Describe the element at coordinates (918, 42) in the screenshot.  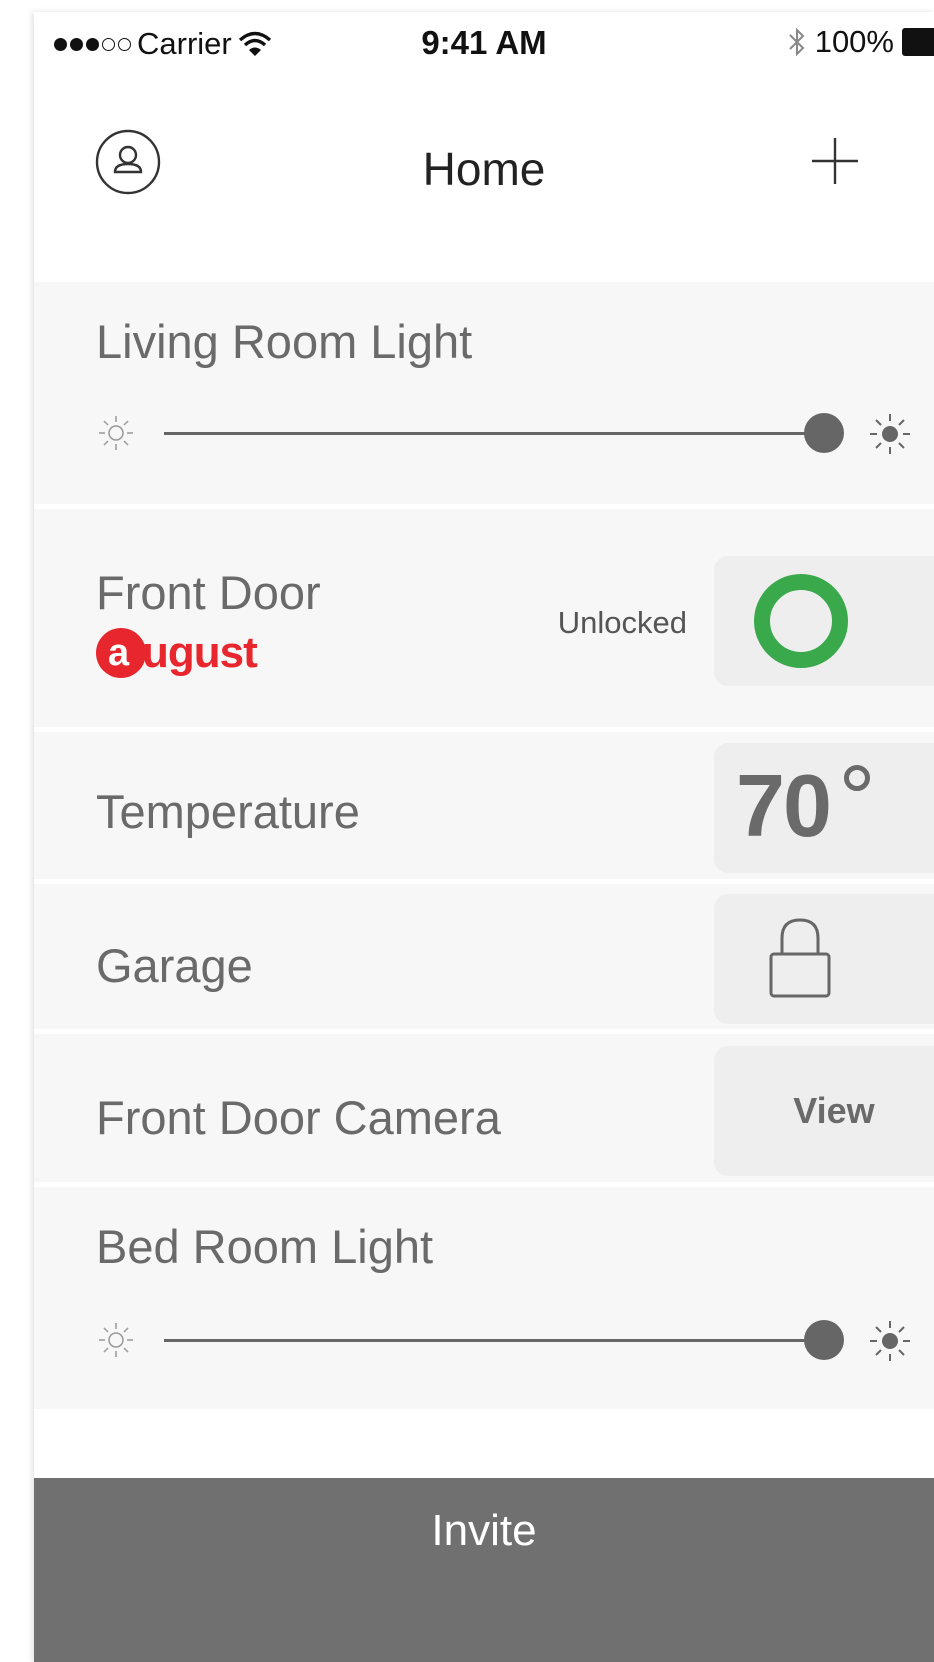
I see `battery-icon` at that location.